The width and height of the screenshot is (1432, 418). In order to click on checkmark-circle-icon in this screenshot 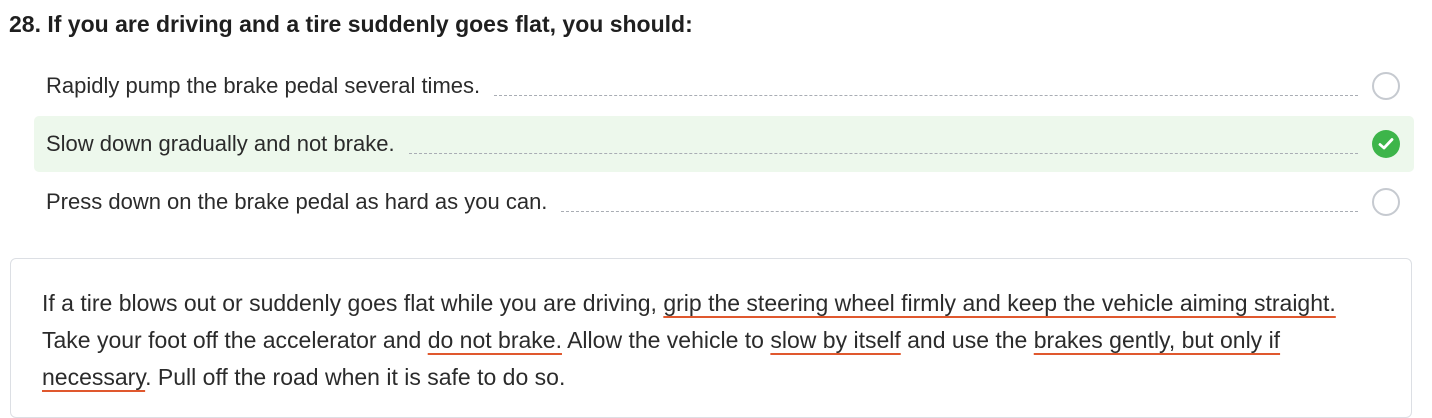, I will do `click(1386, 144)`.